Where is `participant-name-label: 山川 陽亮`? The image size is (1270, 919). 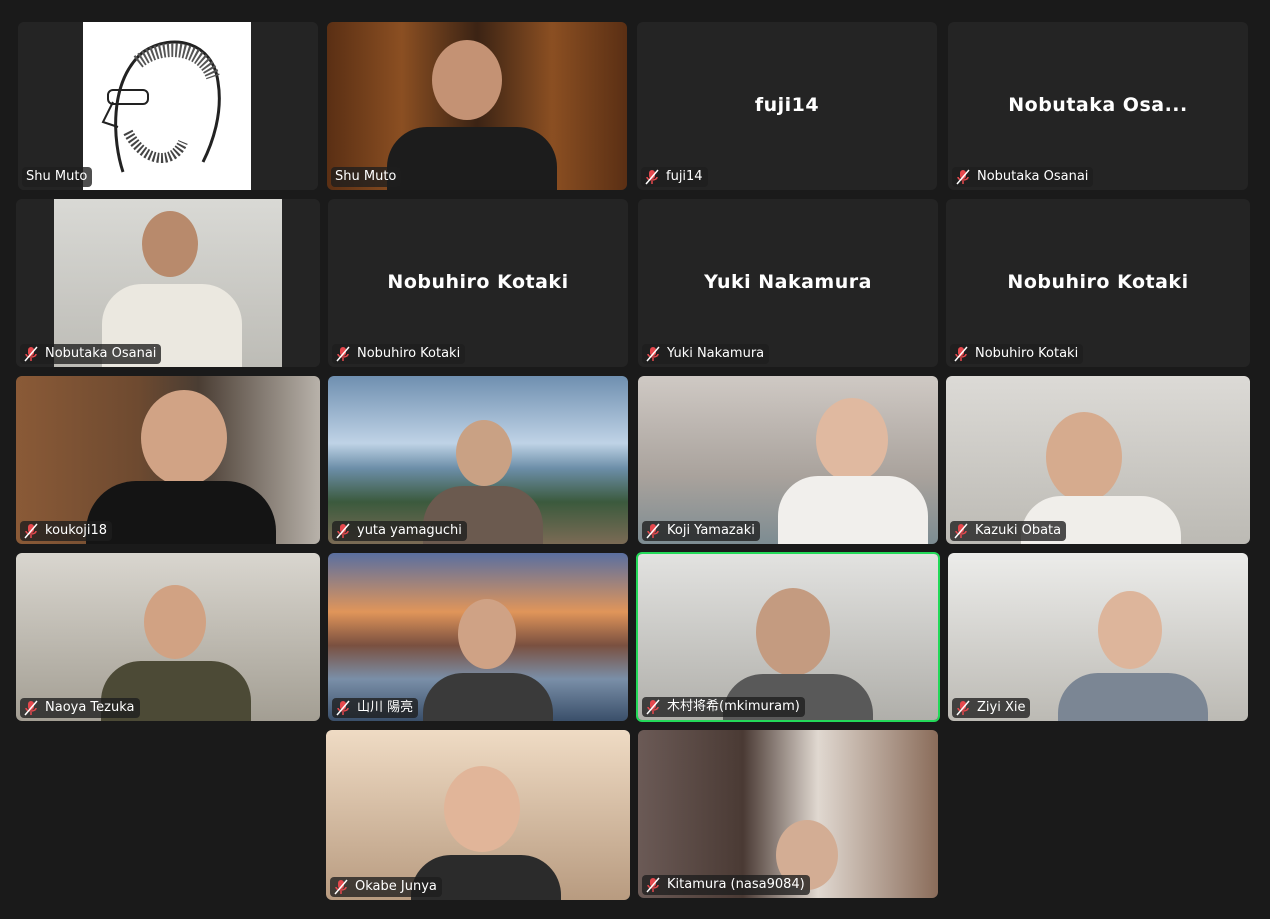 participant-name-label: 山川 陽亮 is located at coordinates (375, 708).